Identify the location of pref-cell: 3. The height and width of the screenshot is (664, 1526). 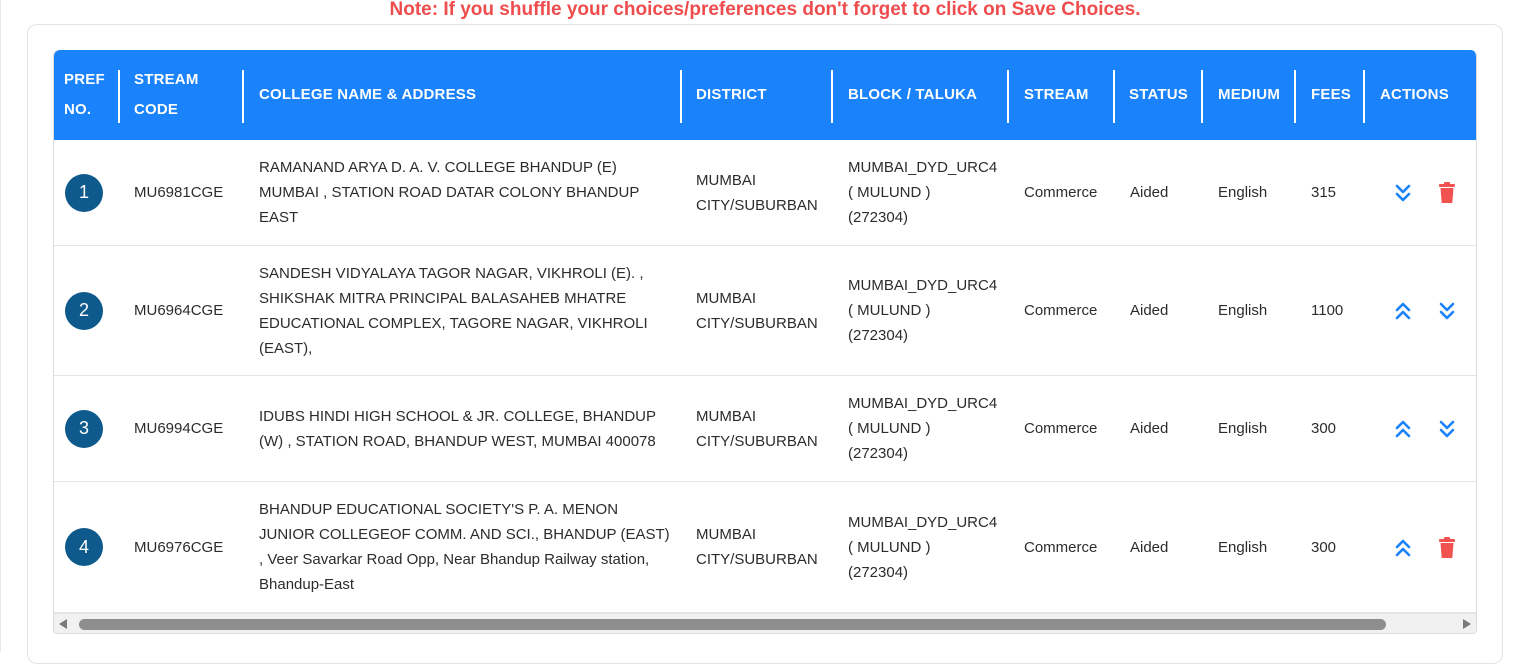
(84, 428).